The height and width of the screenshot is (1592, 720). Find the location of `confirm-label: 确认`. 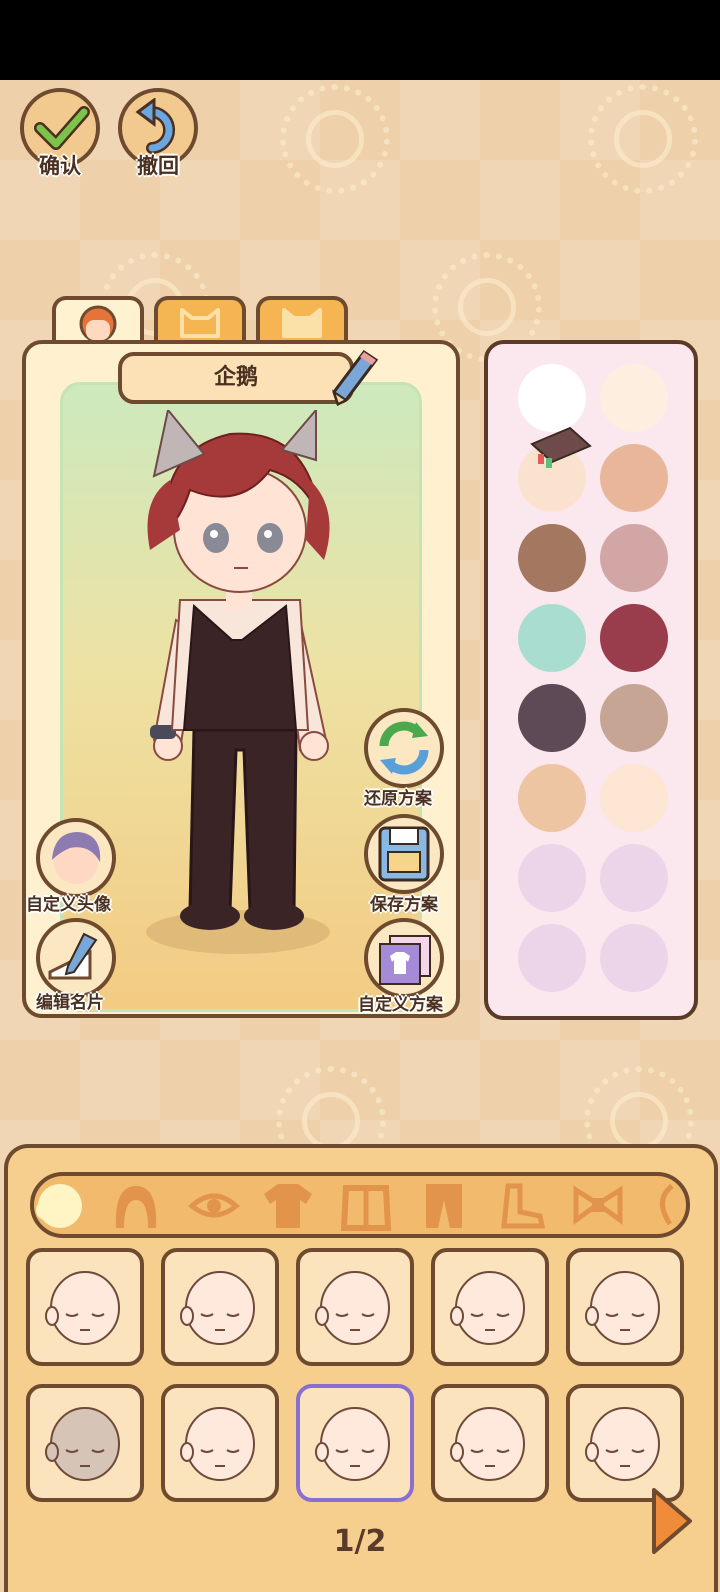

confirm-label: 确认 is located at coordinates (60, 166).